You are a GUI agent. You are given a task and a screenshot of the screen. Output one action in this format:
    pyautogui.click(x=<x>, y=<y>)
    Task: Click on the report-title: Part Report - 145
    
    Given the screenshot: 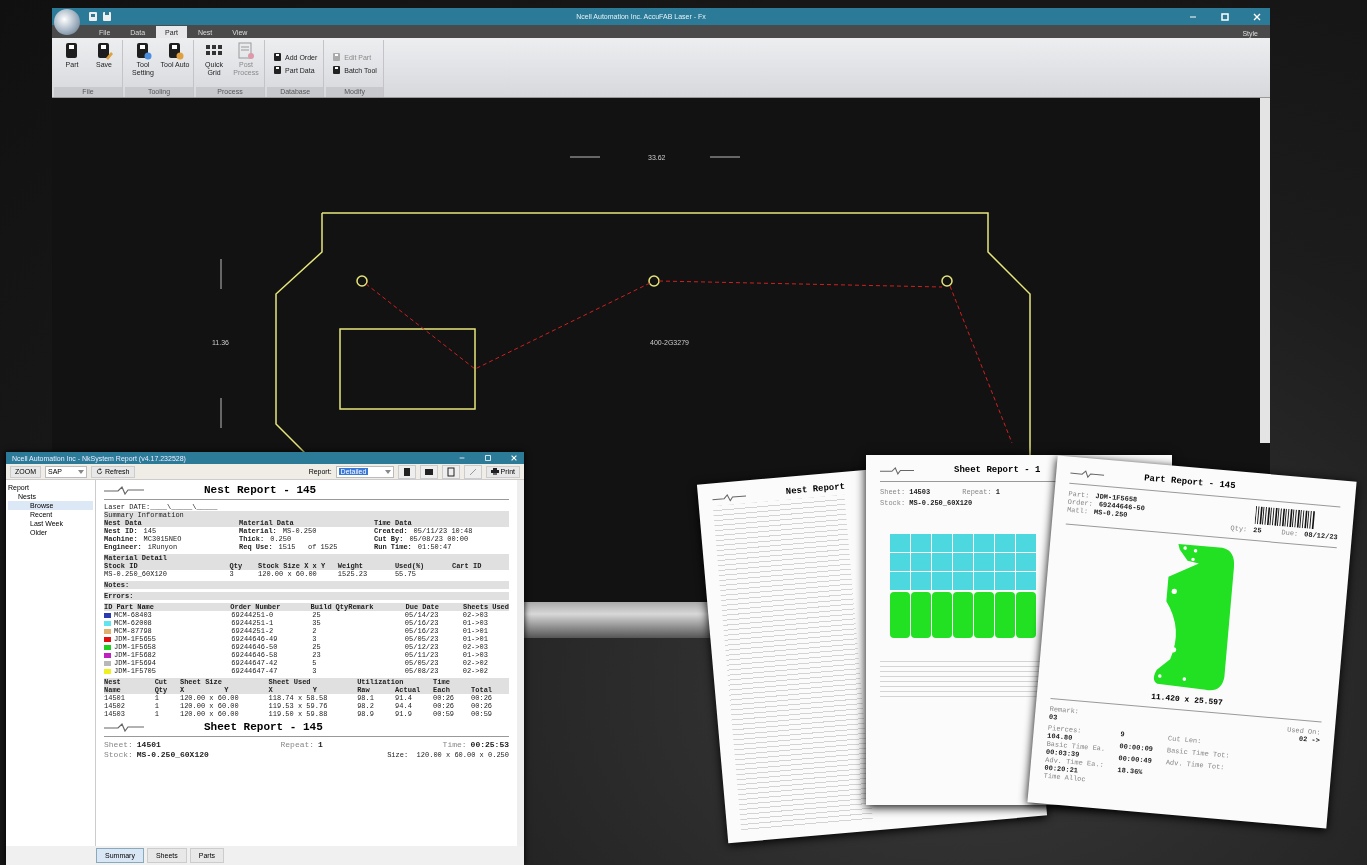 What is the action you would take?
    pyautogui.click(x=1189, y=482)
    